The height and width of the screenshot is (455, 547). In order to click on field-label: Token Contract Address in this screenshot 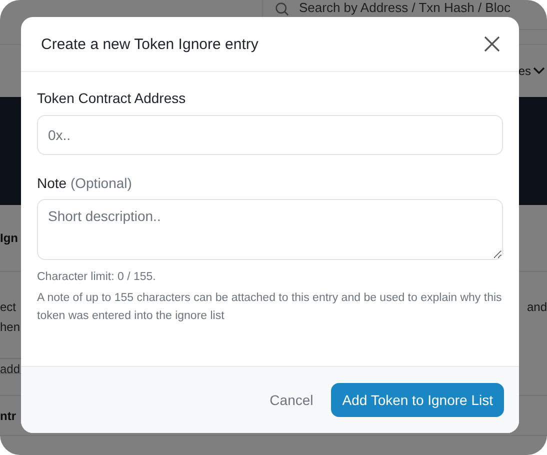, I will do `click(112, 98)`.